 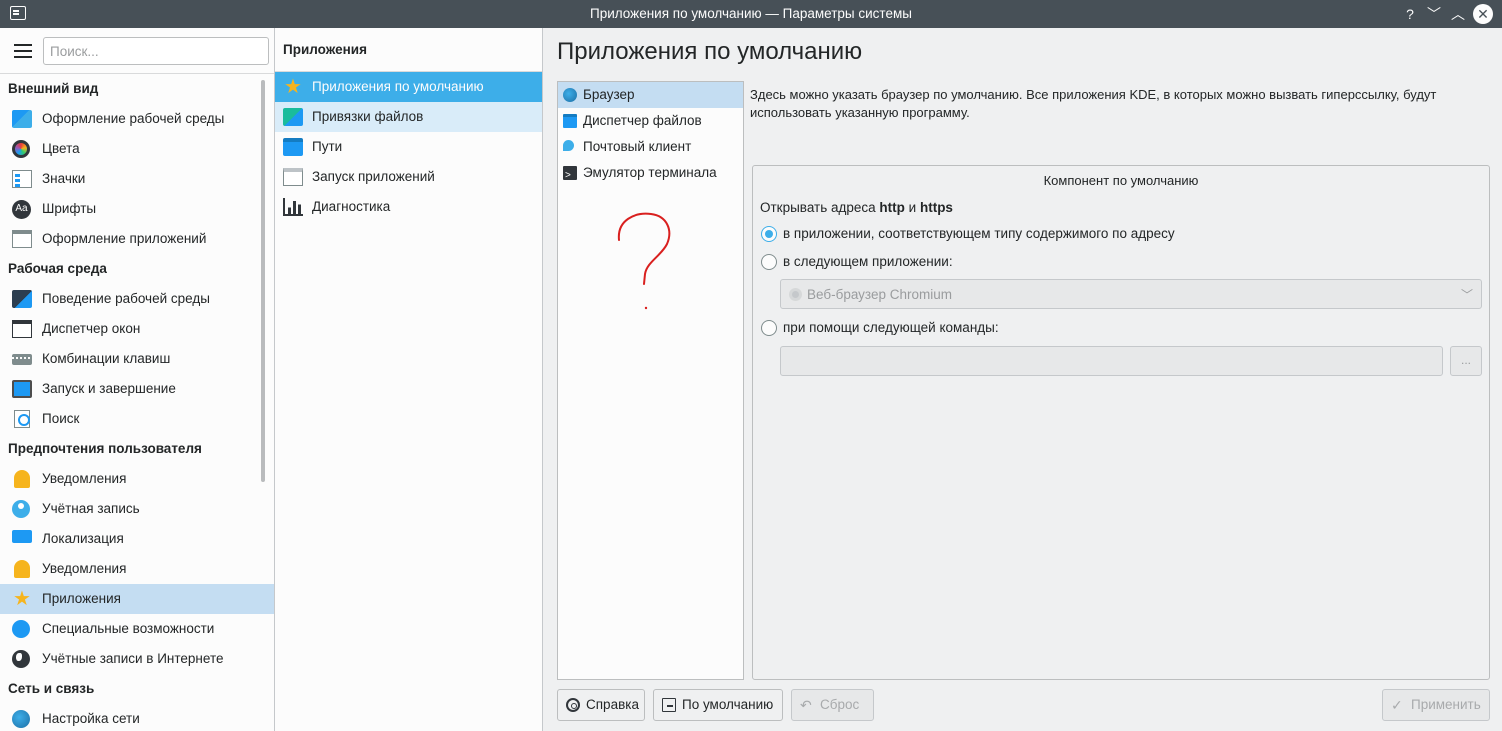 I want to click on subcategory-item-label: Диагностика, so click(x=351, y=206).